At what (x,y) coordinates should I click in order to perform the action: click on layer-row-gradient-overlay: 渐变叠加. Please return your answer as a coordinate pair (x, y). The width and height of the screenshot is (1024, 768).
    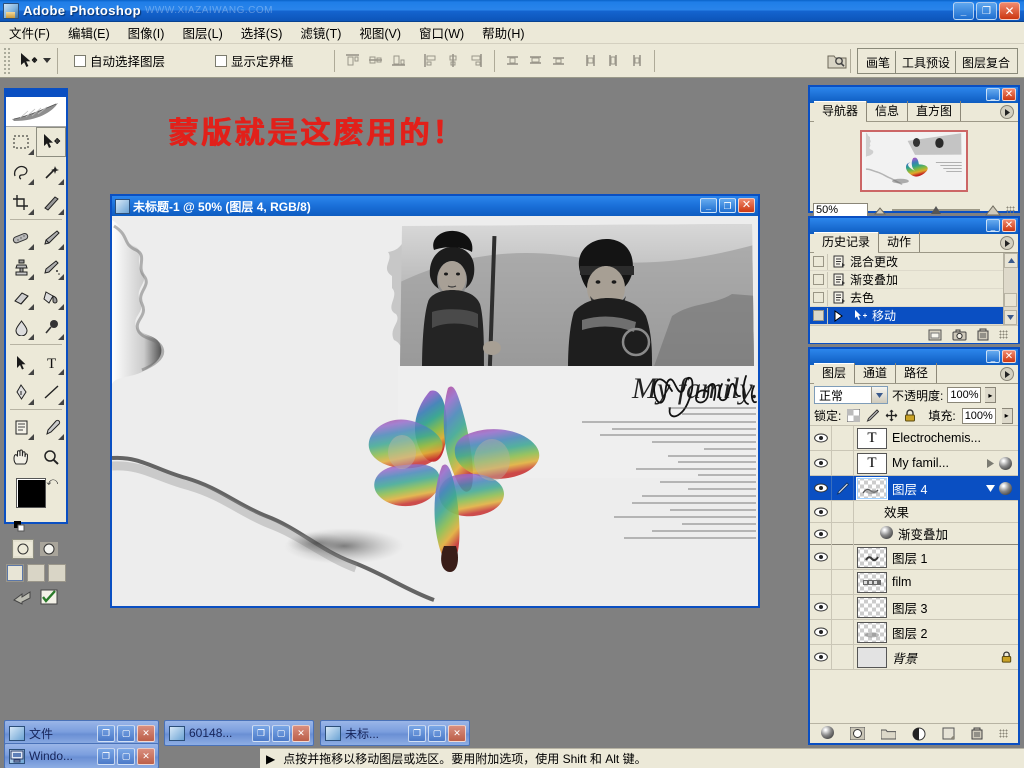
    Looking at the image, I should click on (914, 533).